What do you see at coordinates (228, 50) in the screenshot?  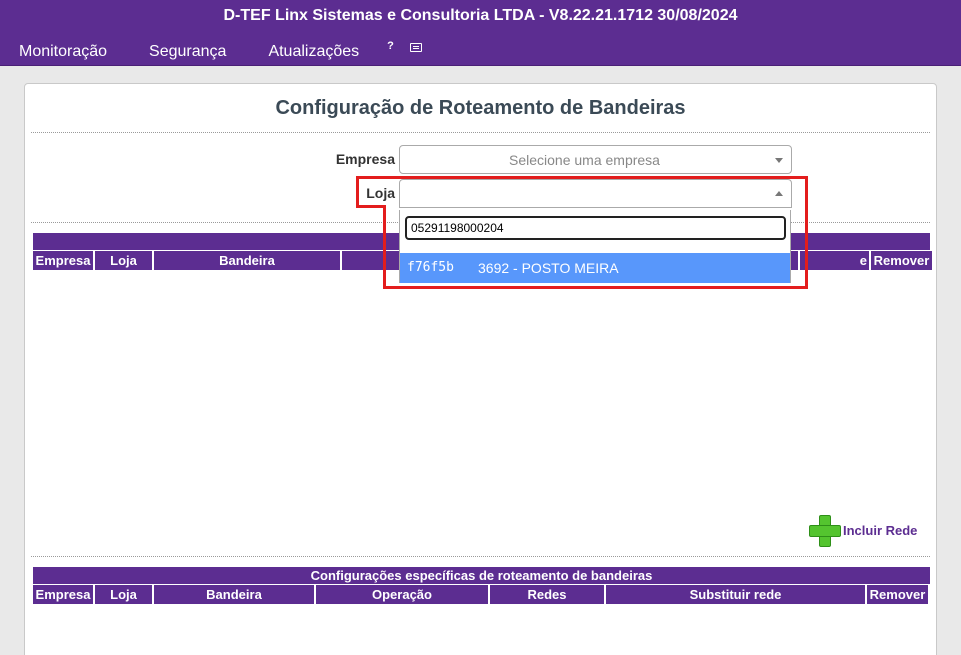 I see `main-menu: Monitoração Segurança Atualizações ?` at bounding box center [228, 50].